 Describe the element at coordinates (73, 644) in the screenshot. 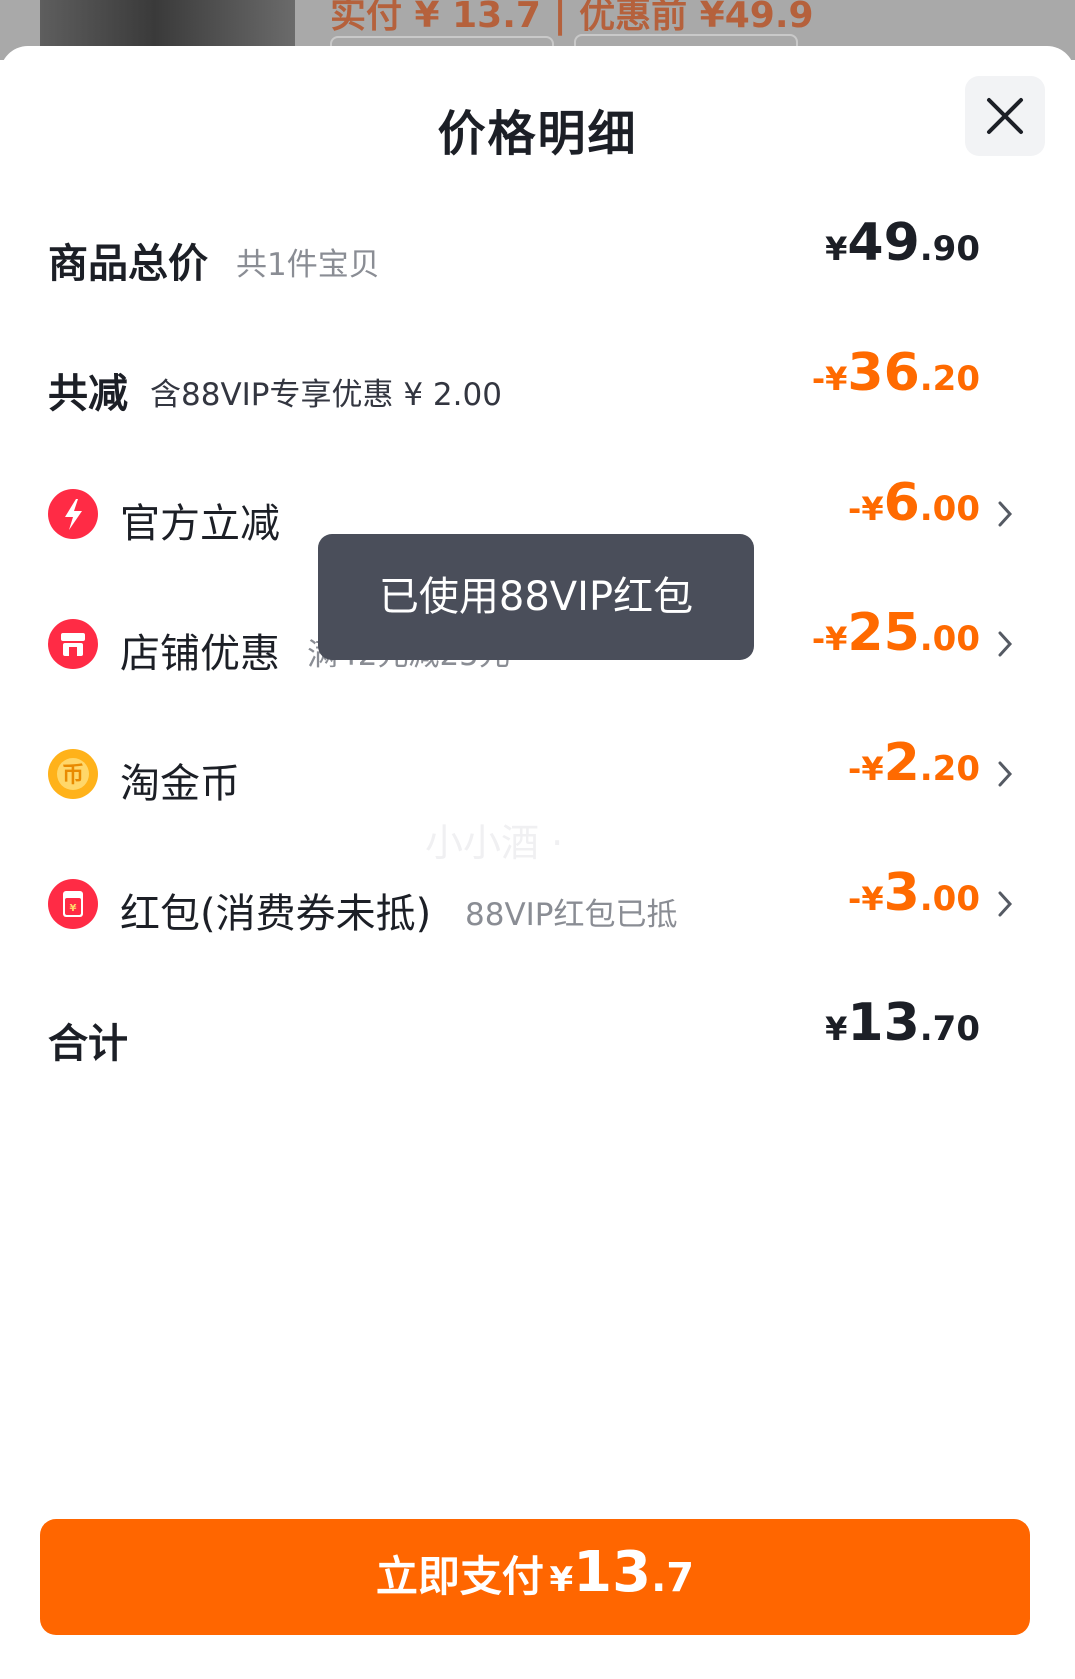

I see `store-icon` at that location.